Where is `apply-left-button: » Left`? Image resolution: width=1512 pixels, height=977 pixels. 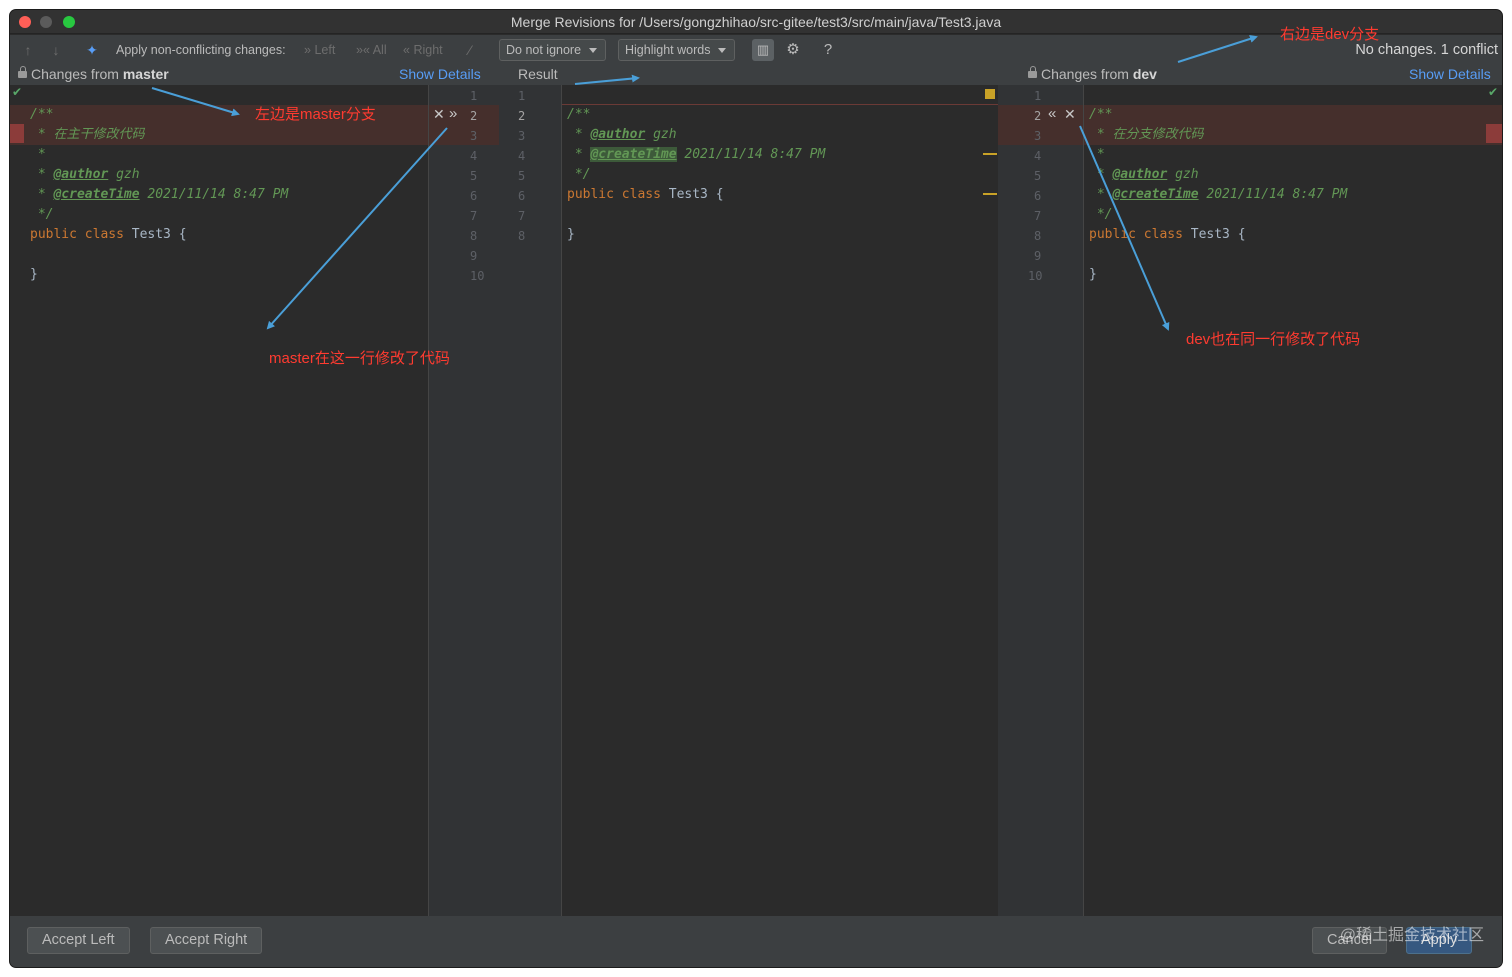
apply-left-button: » Left is located at coordinates (319, 50).